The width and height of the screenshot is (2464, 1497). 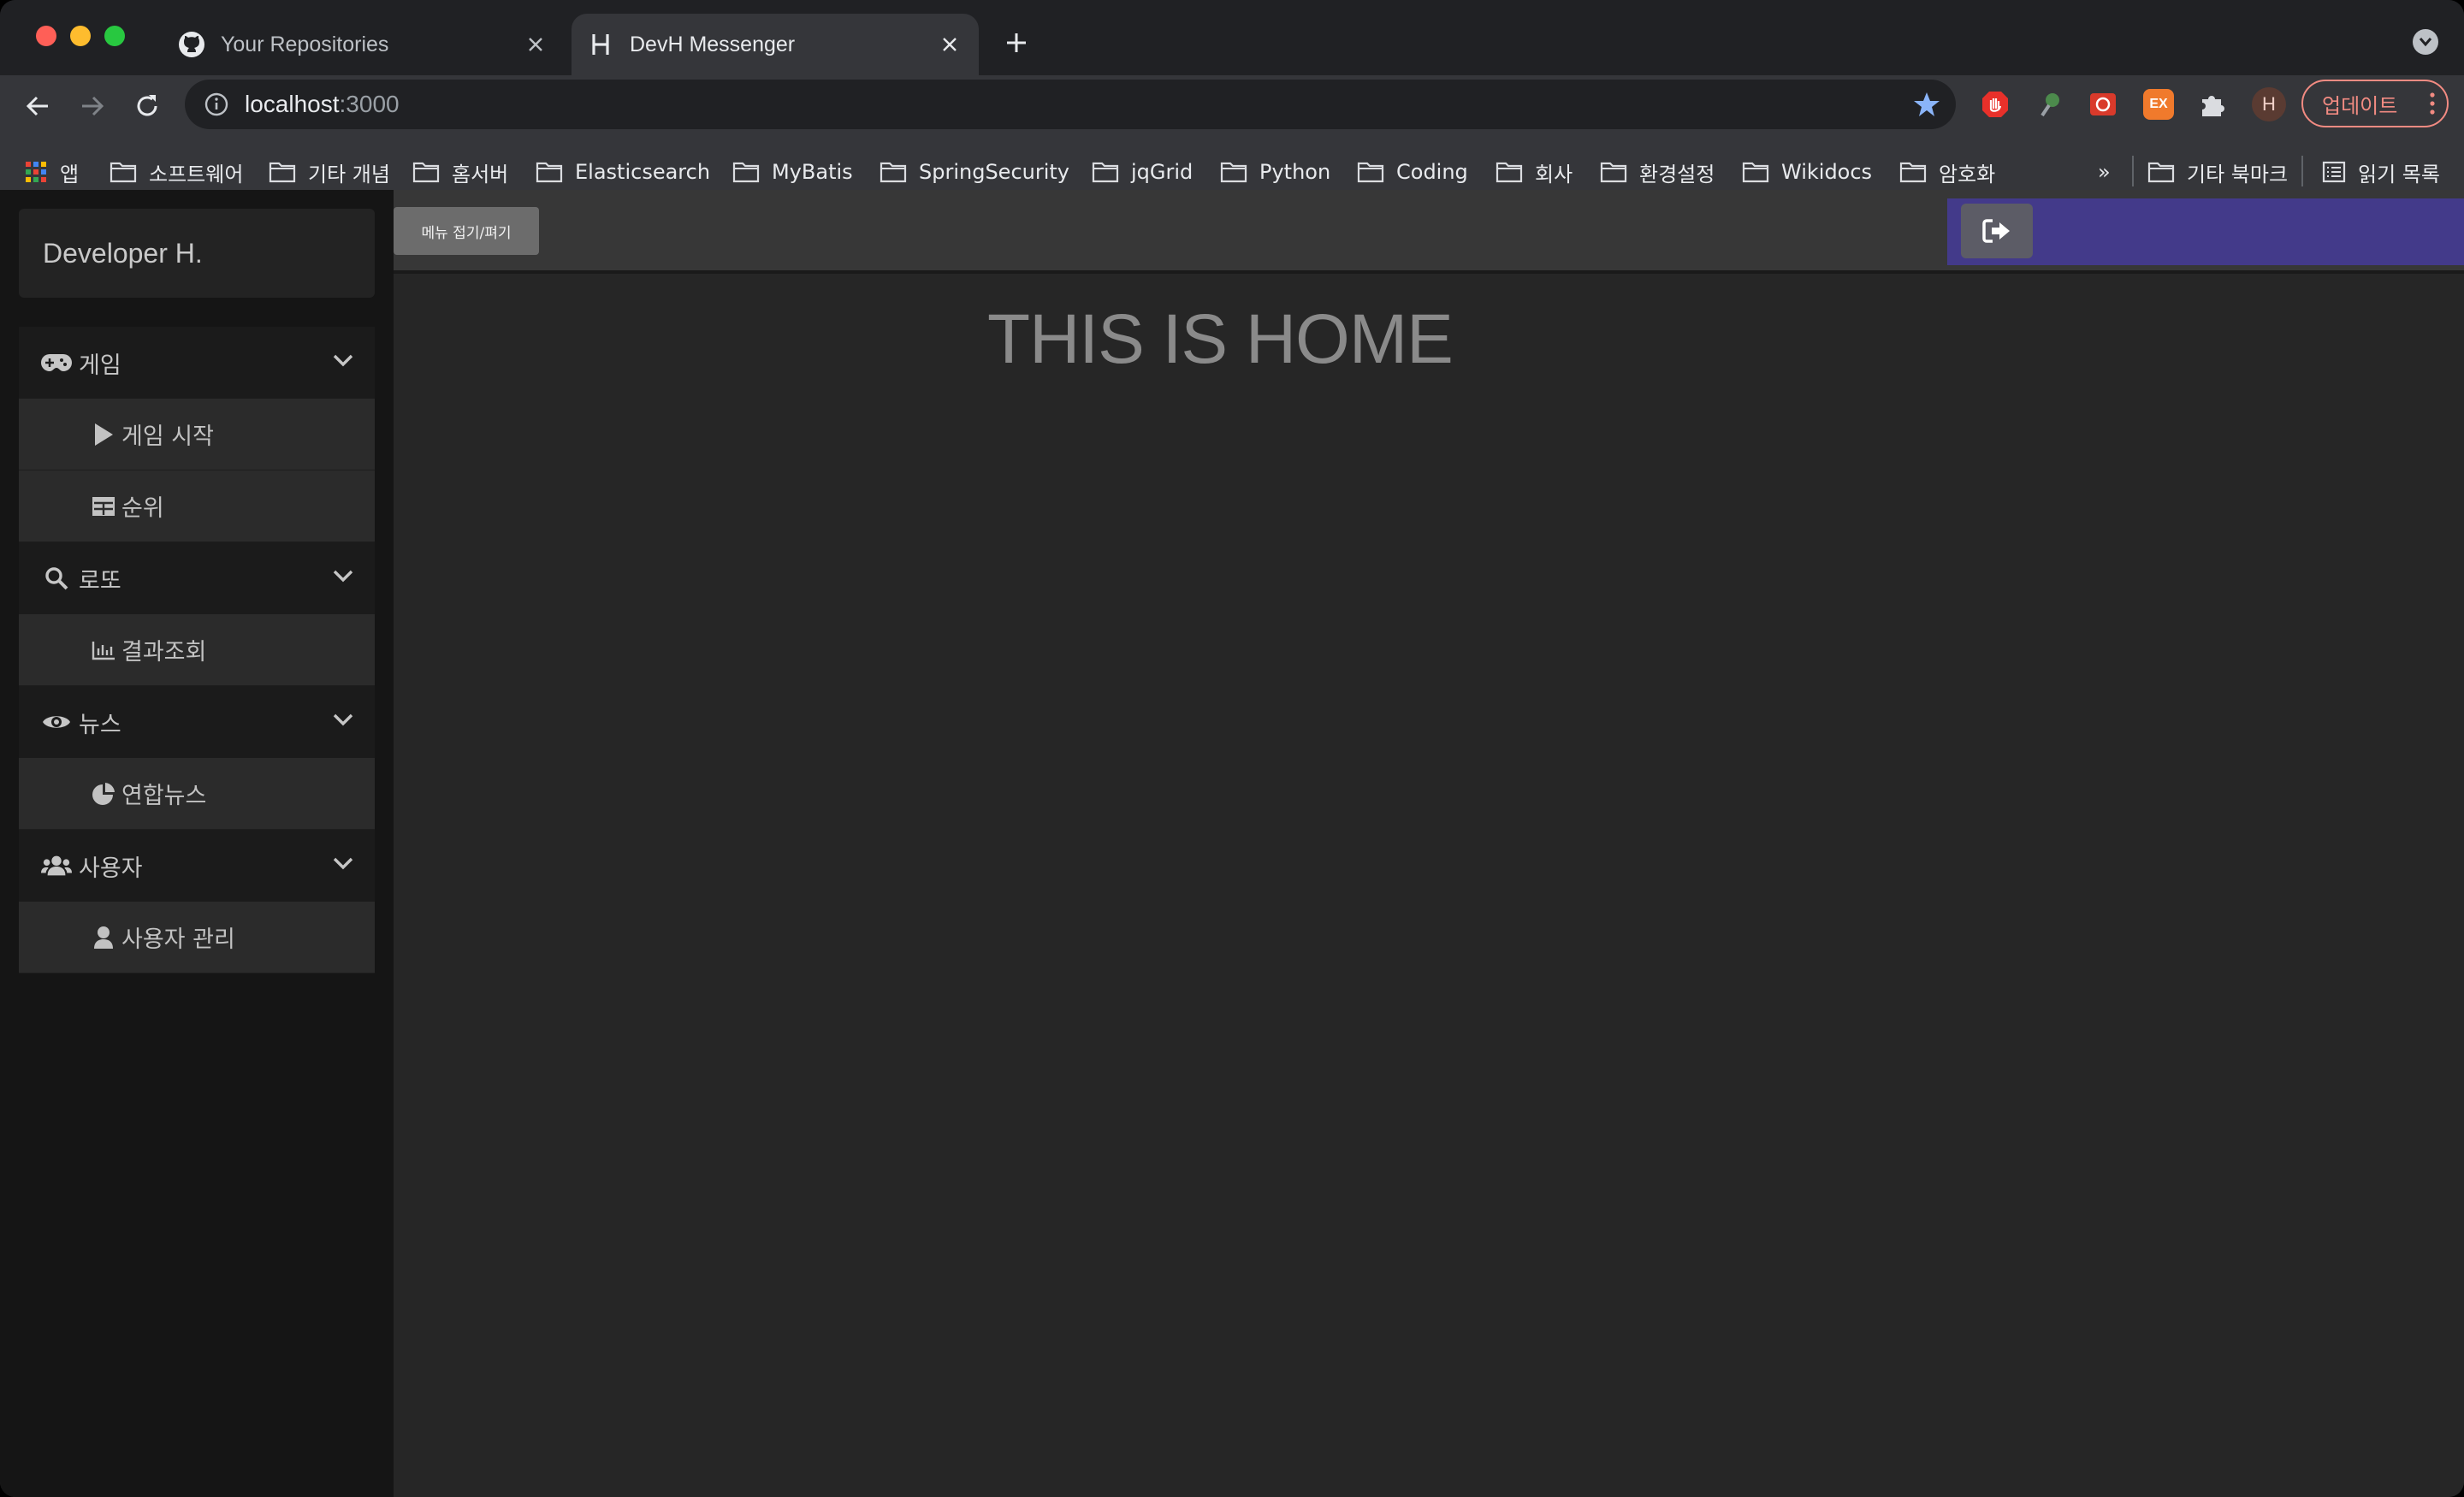 What do you see at coordinates (2375, 103) in the screenshot?
I see `update-button: 업데이트` at bounding box center [2375, 103].